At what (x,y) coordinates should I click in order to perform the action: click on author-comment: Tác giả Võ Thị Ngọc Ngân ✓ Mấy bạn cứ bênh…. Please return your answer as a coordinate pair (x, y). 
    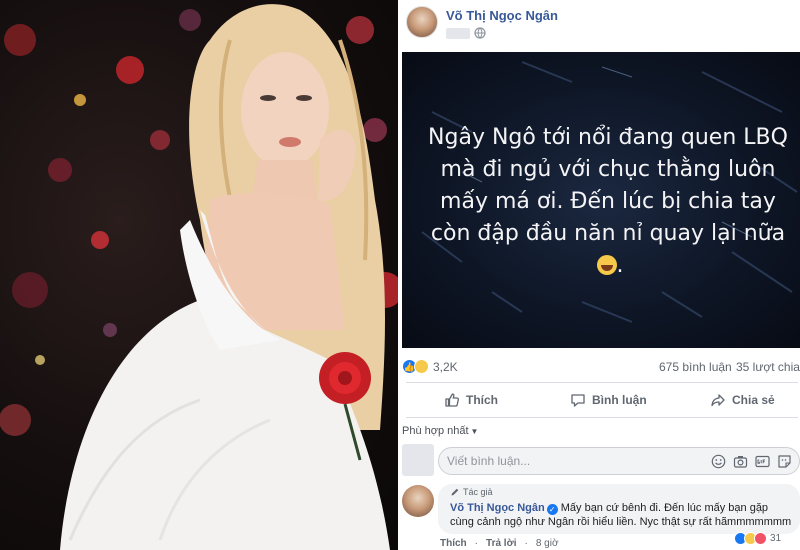
    Looking at the image, I should click on (600, 517).